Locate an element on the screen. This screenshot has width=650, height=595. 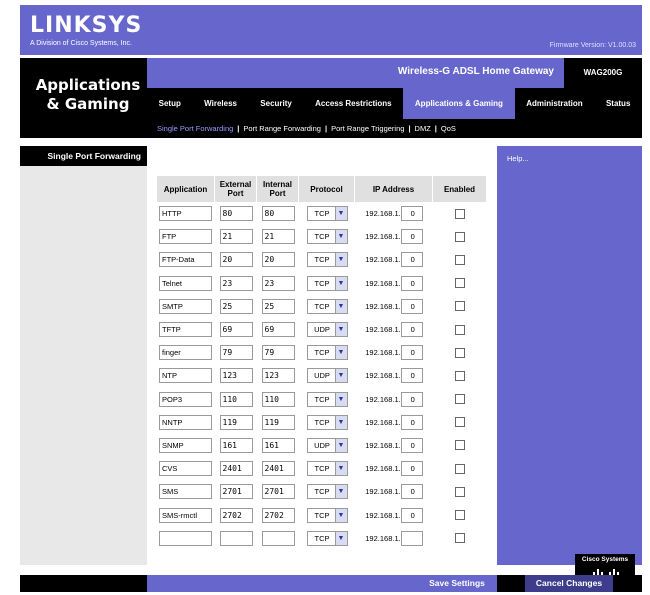
internal-port-input: 119 is located at coordinates (278, 422).